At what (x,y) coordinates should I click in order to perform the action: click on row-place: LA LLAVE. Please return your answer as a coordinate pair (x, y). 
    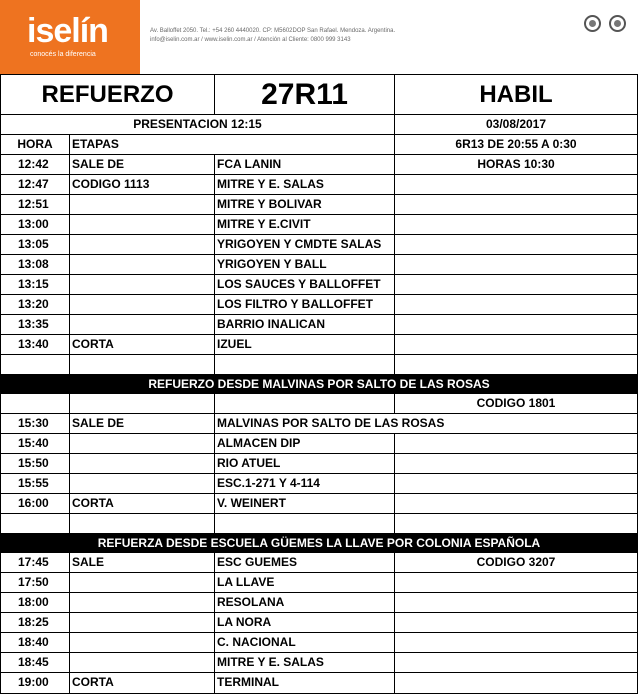
    Looking at the image, I should click on (246, 582).